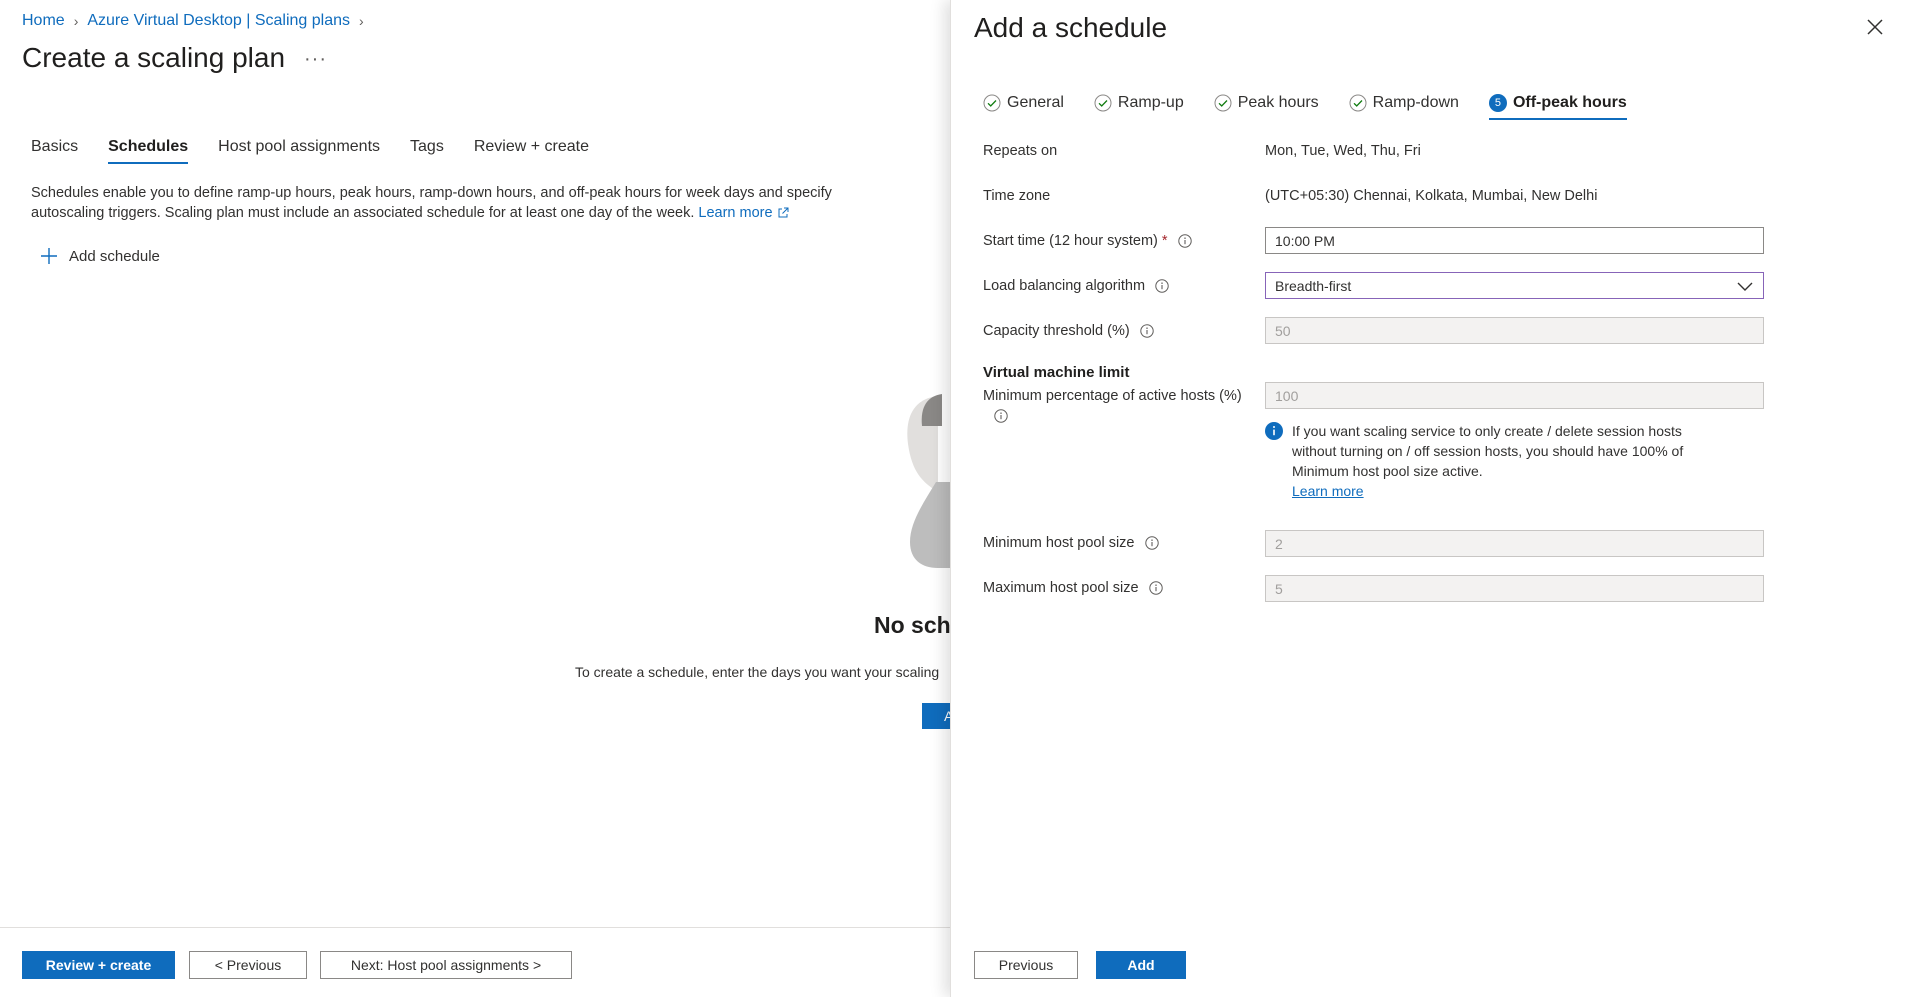 The image size is (1920, 997). Describe the element at coordinates (475, 927) in the screenshot. I see `footer-divider` at that location.